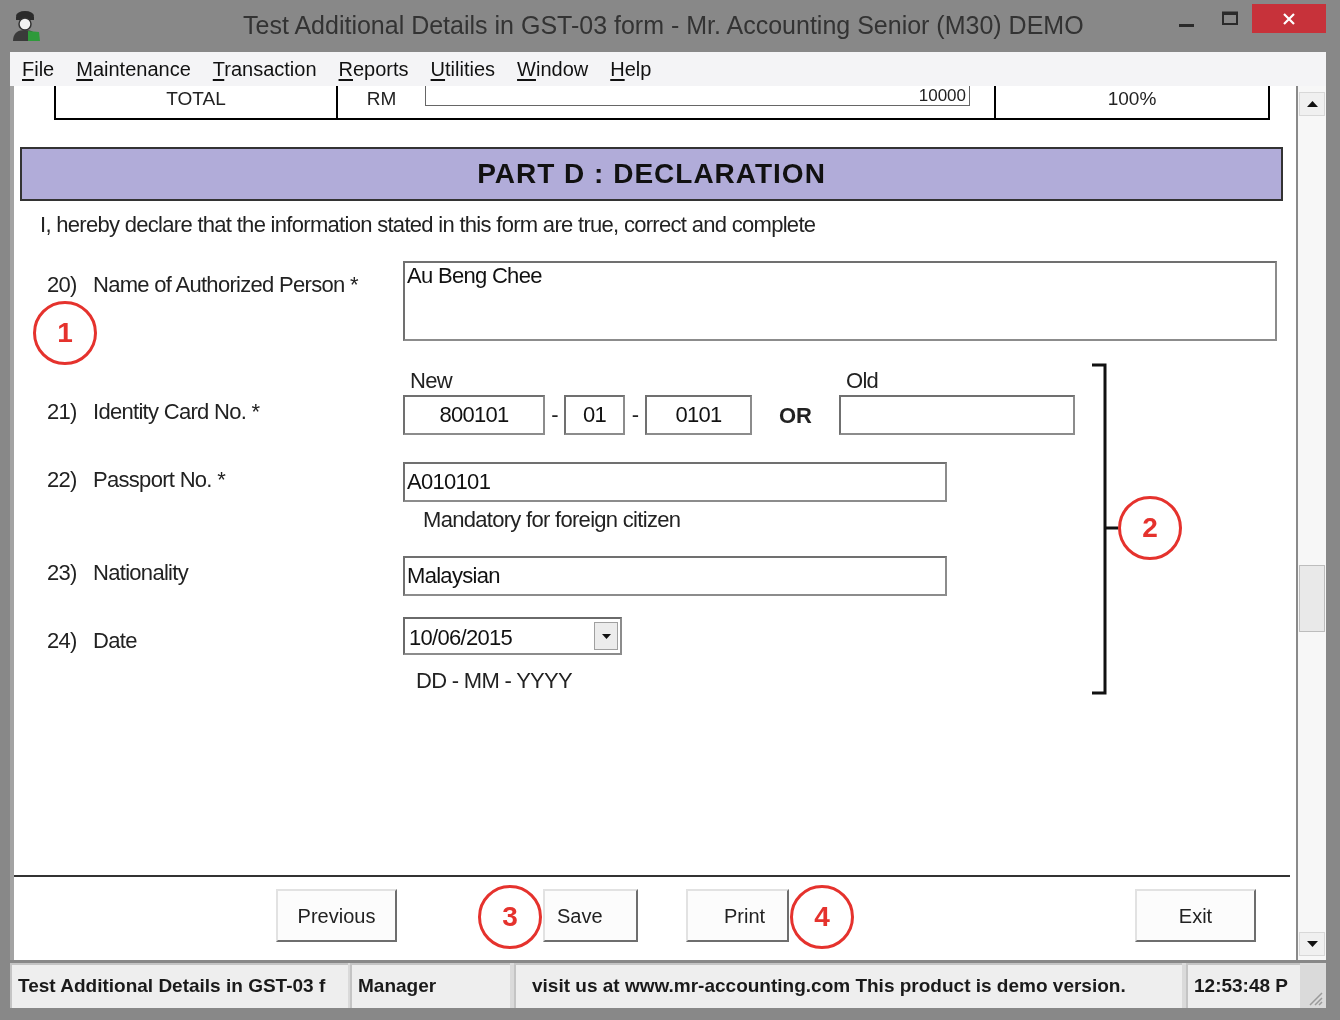  I want to click on dropdown-button, so click(606, 636).